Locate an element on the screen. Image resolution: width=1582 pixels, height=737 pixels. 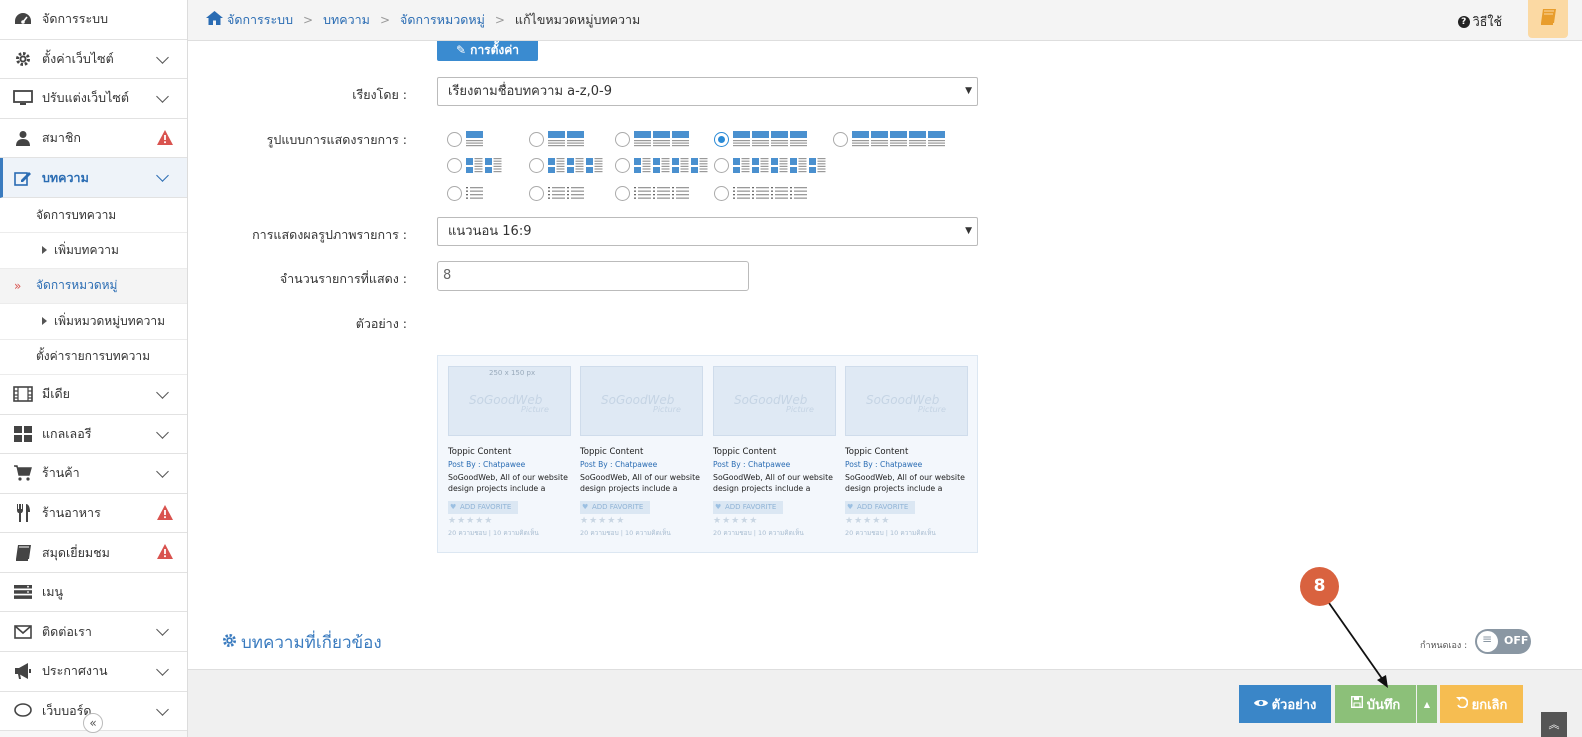
sort-select: เรียงตามชื่อบทความ a-z,0-9 ▼ is located at coordinates (707, 91).